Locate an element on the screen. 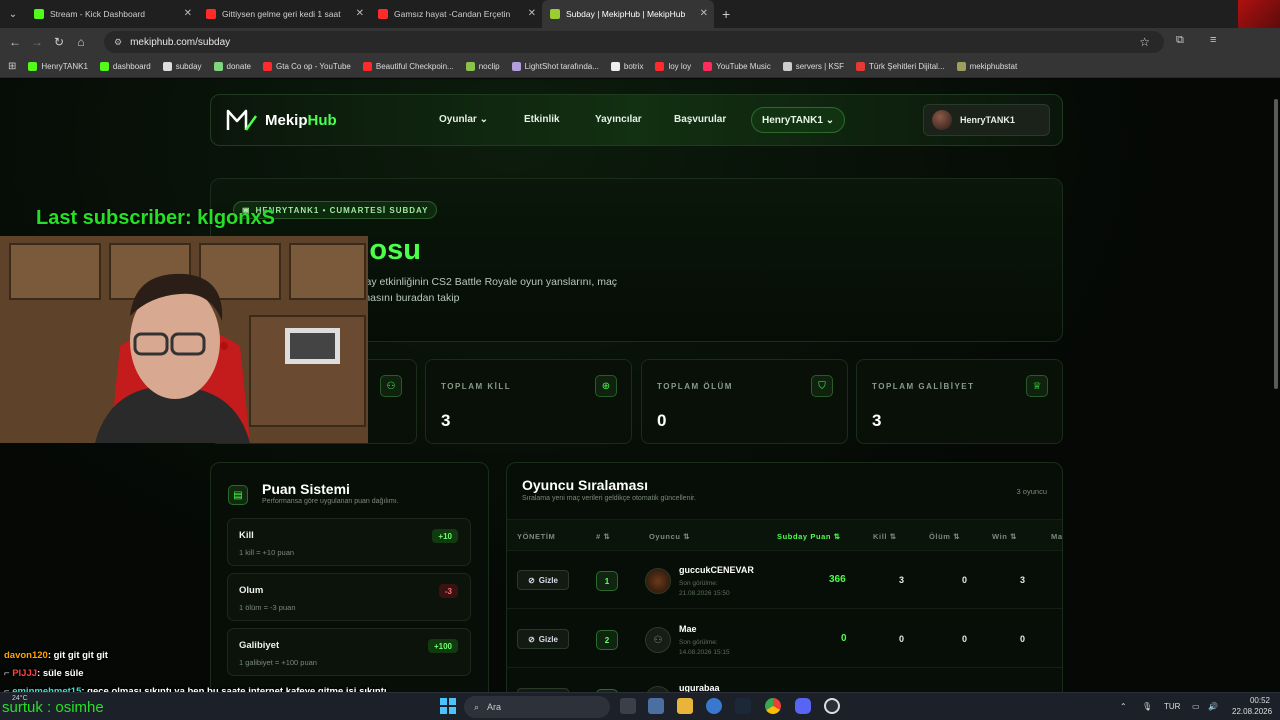 Image resolution: width=1280 pixels, height=720 pixels. stat-value: 3 is located at coordinates (877, 420).